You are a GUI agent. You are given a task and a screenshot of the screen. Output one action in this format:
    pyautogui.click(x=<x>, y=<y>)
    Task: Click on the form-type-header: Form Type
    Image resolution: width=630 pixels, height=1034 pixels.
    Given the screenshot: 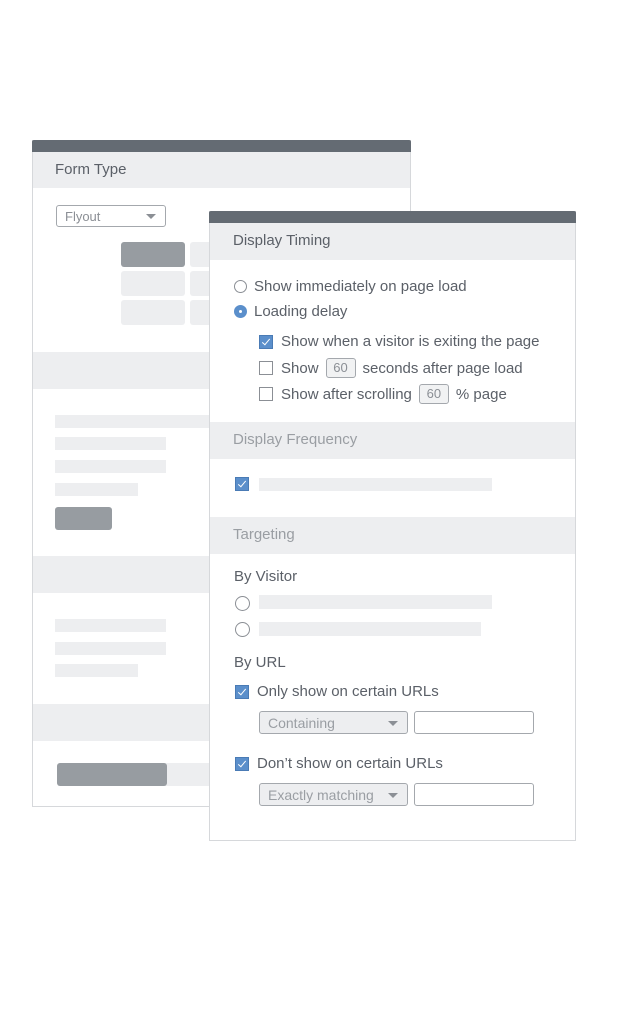 What is the action you would take?
    pyautogui.click(x=221, y=170)
    